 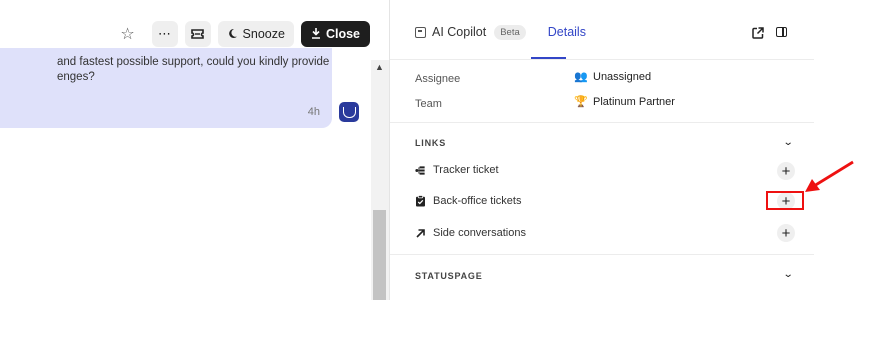 What do you see at coordinates (449, 276) in the screenshot?
I see `statuspage-section-title: STATUSPAGE` at bounding box center [449, 276].